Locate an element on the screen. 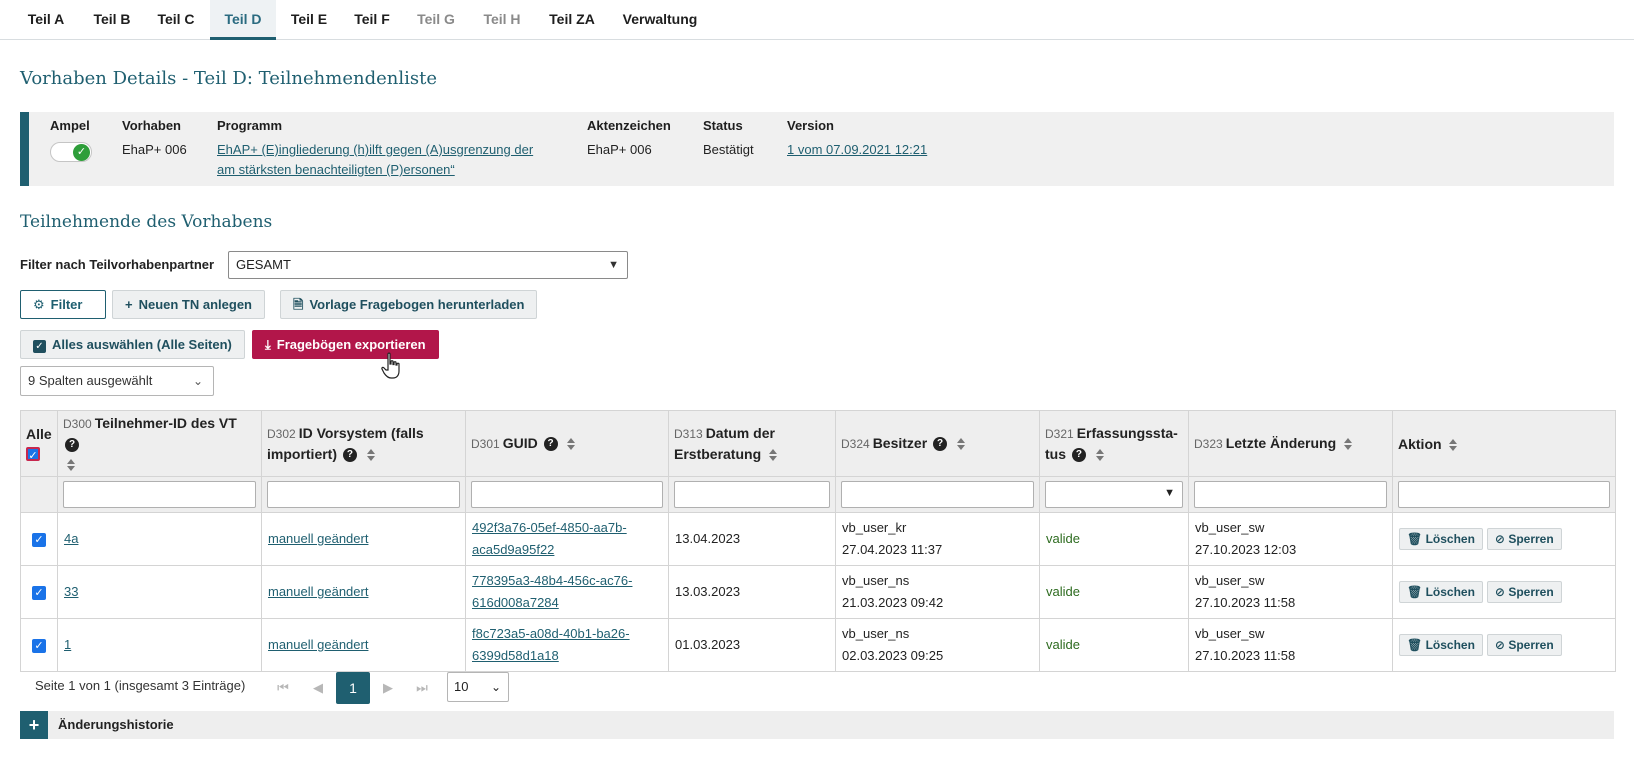 This screenshot has width=1634, height=763. tab-teil-d: Teil D is located at coordinates (243, 20).